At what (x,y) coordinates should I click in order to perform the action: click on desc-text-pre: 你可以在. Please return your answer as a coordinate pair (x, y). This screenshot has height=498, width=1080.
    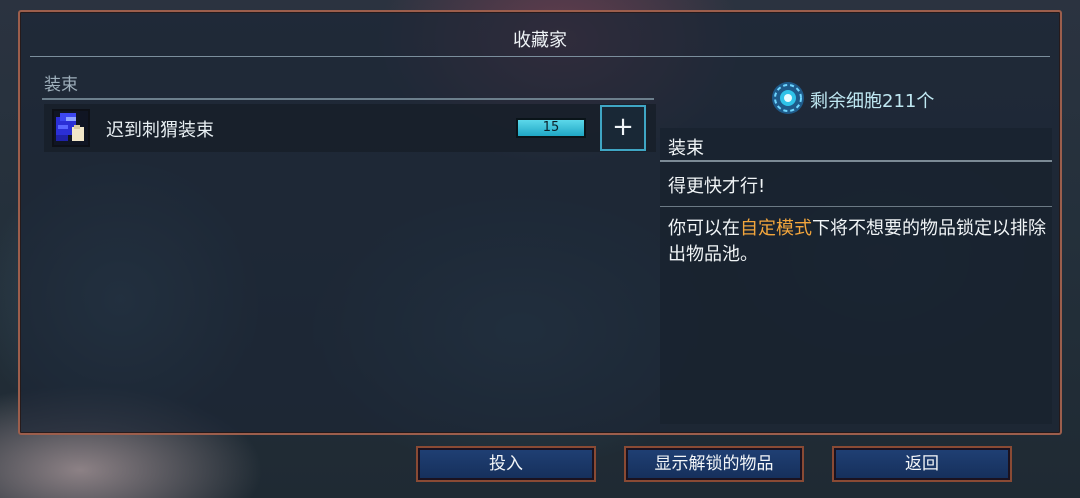
    Looking at the image, I should click on (704, 228).